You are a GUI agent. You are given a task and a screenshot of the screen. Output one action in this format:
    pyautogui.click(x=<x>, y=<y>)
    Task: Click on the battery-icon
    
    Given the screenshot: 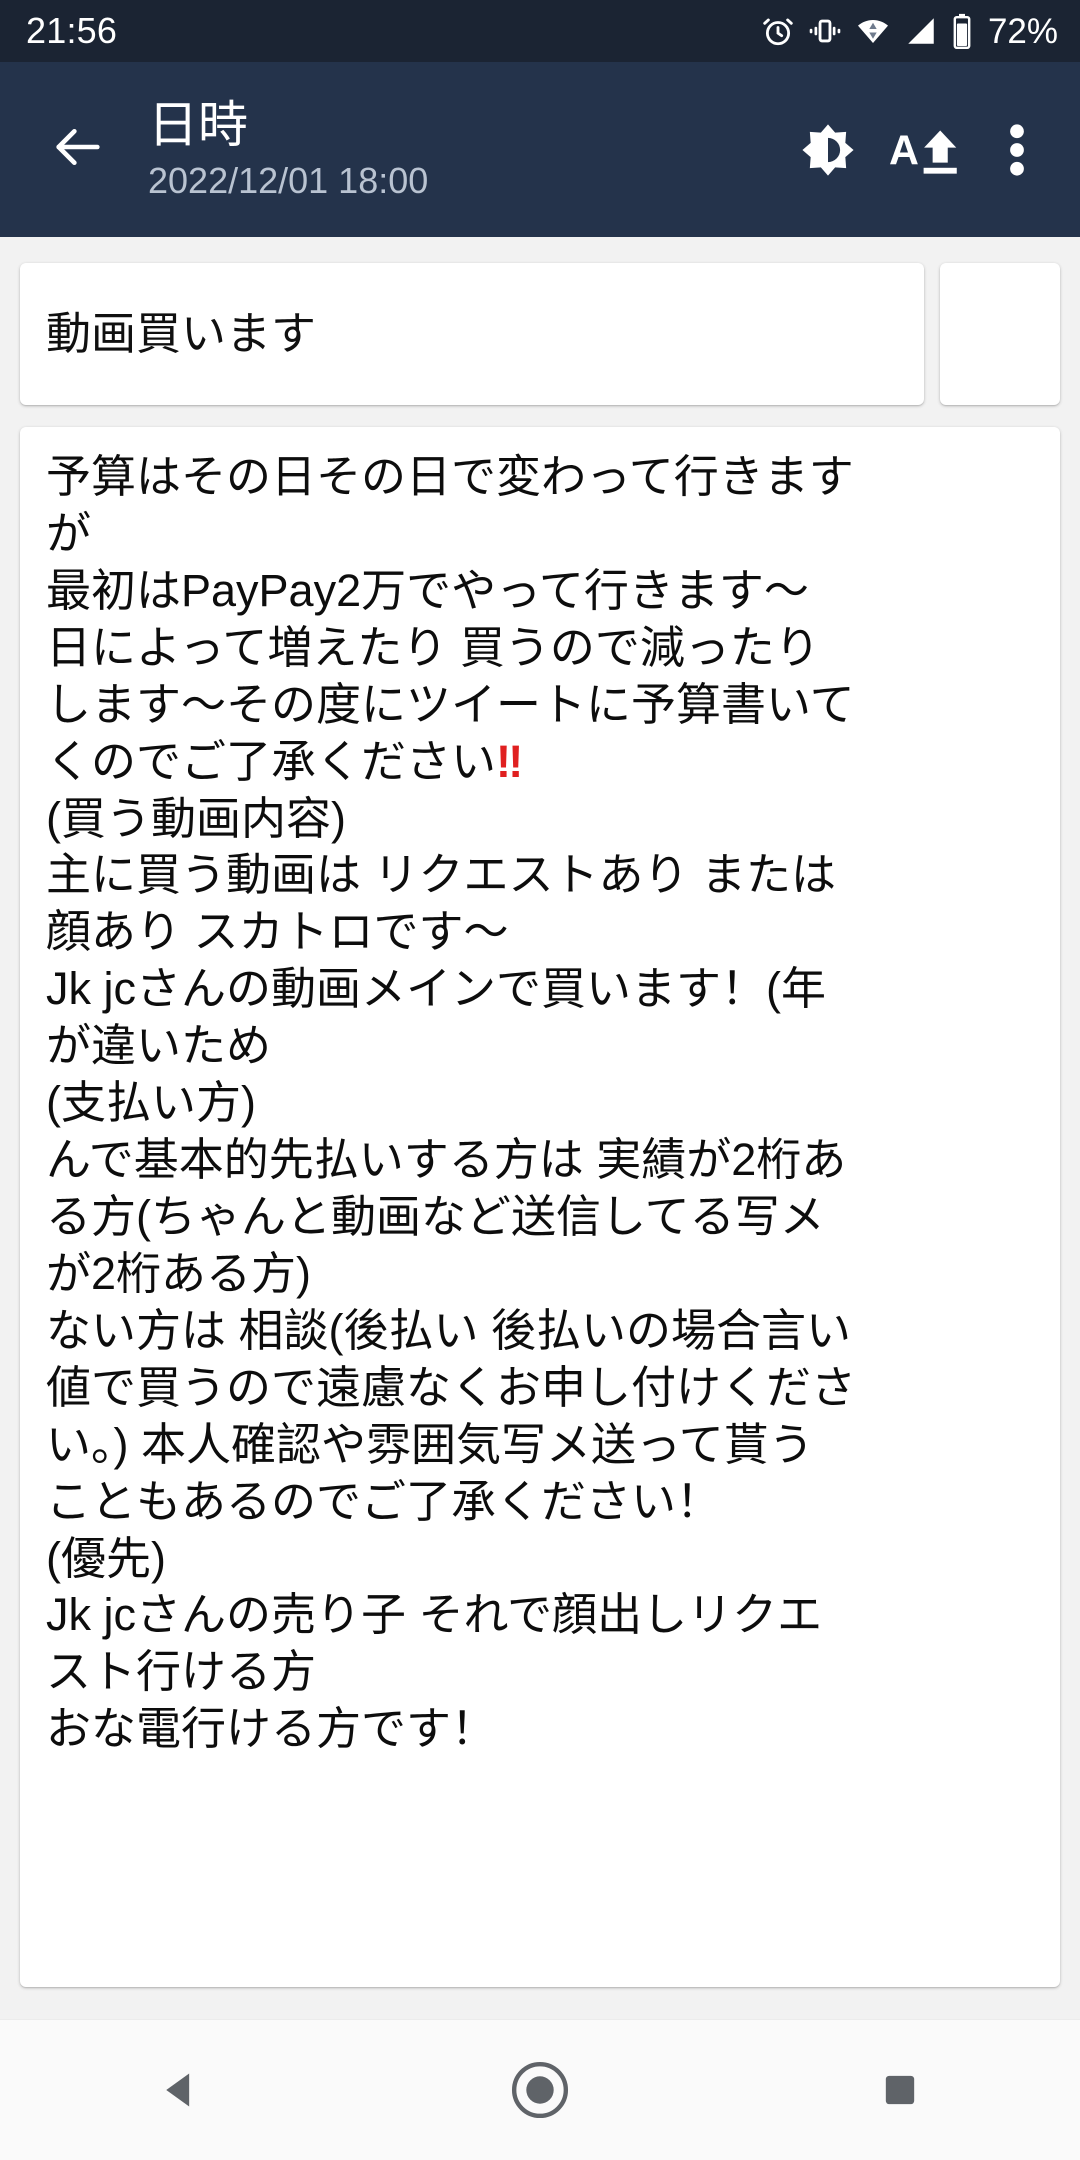 What is the action you would take?
    pyautogui.click(x=962, y=31)
    